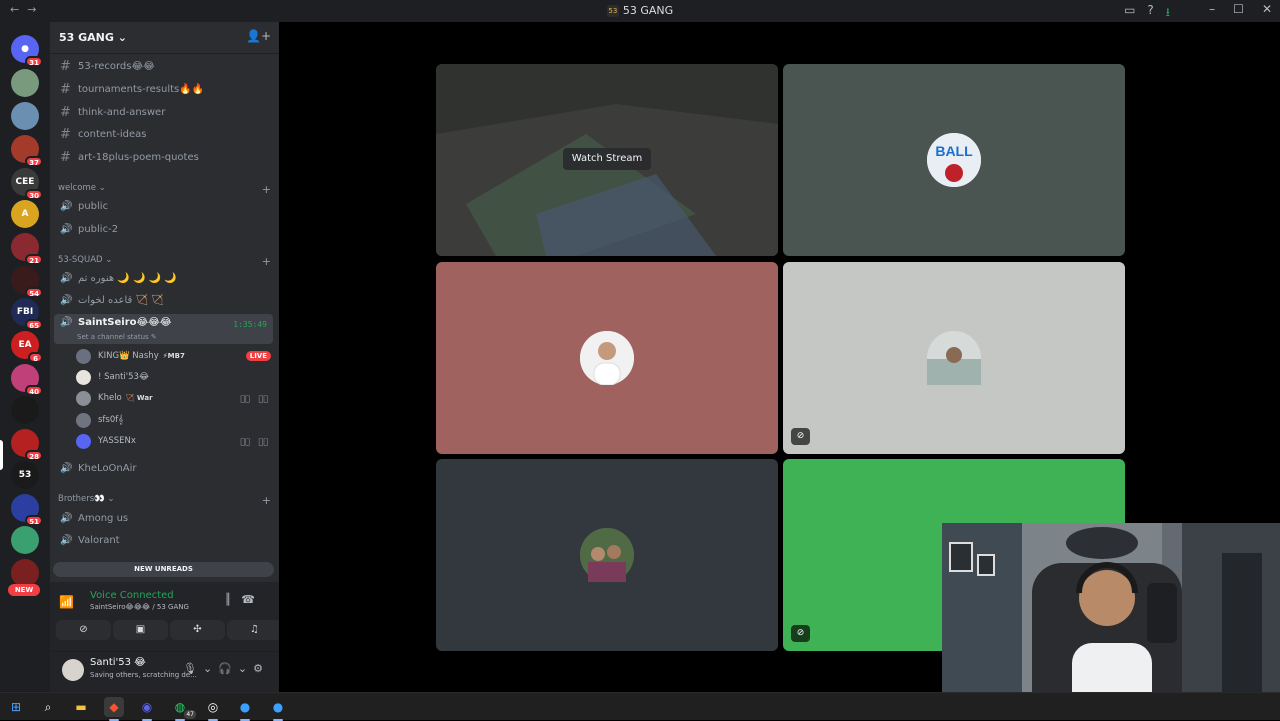  I want to click on person-avatar-icon, so click(607, 358).